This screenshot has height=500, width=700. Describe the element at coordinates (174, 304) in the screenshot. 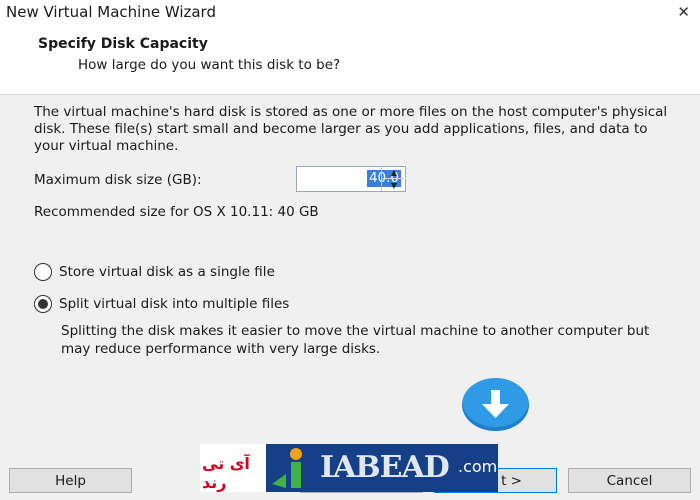

I see `multiple-files-label: Split virtual disk into multiple files` at that location.